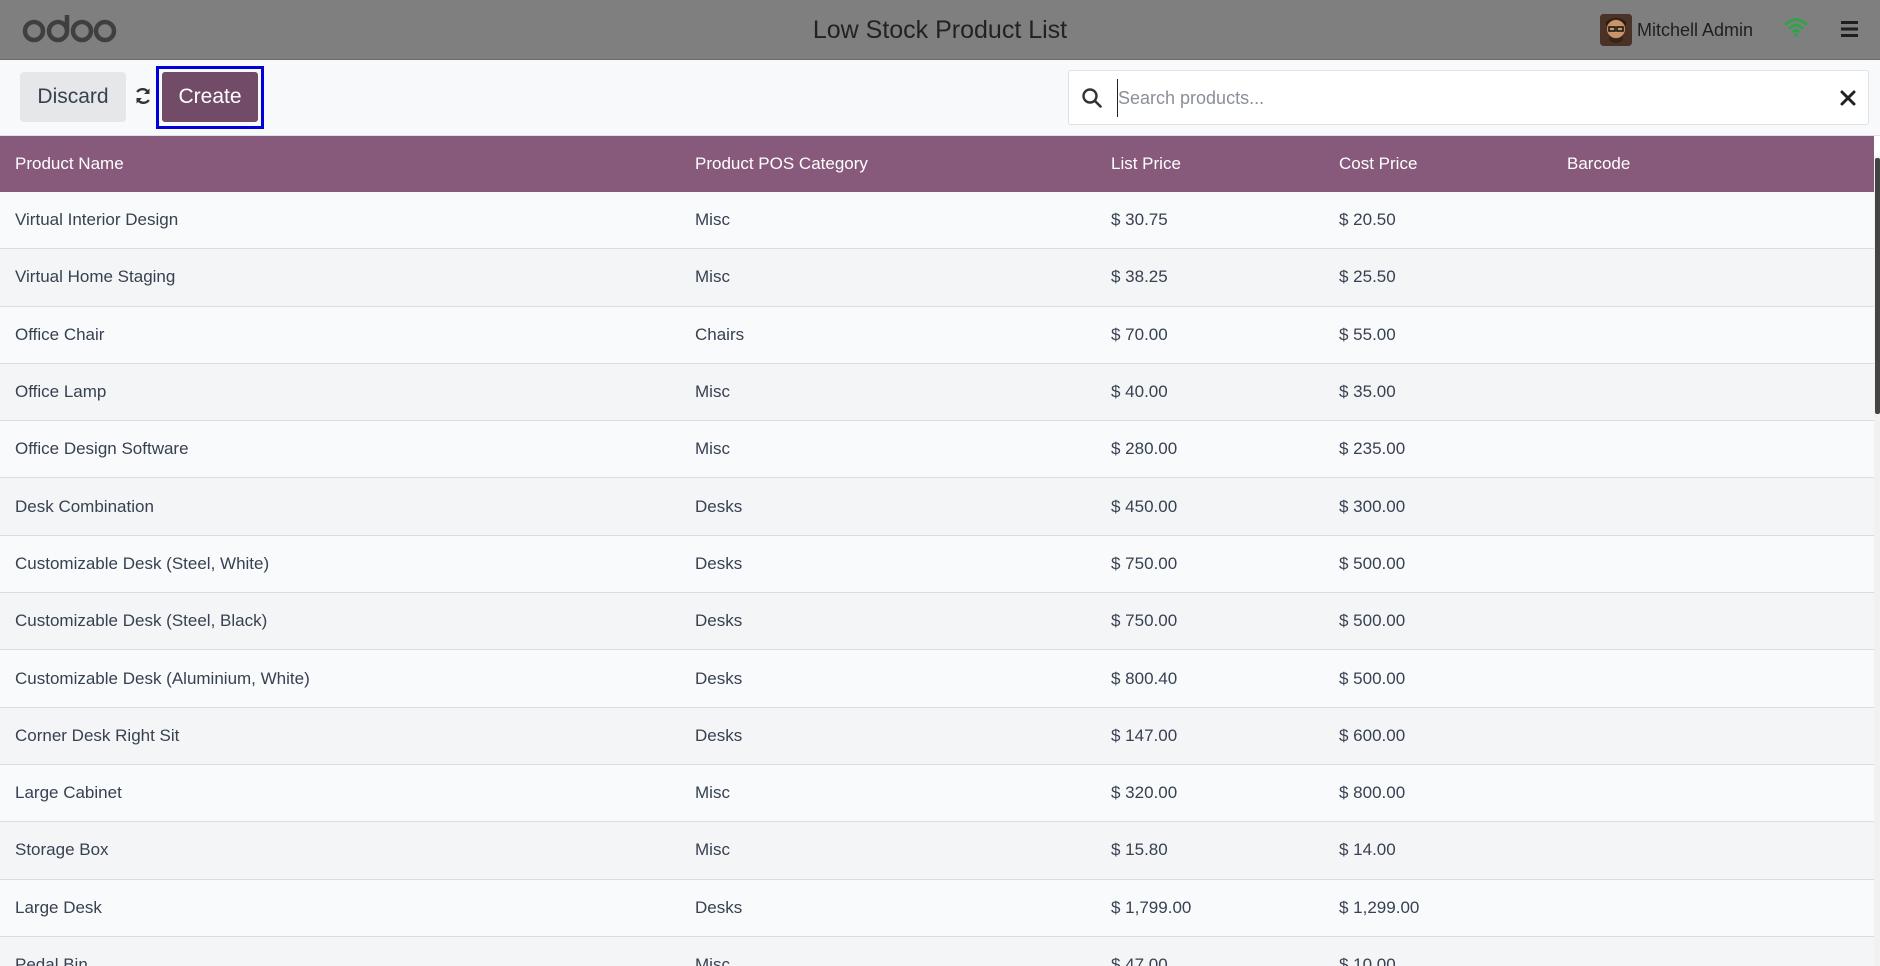 The width and height of the screenshot is (1880, 966). What do you see at coordinates (1877, 286) in the screenshot?
I see `scrollbar-thumb` at bounding box center [1877, 286].